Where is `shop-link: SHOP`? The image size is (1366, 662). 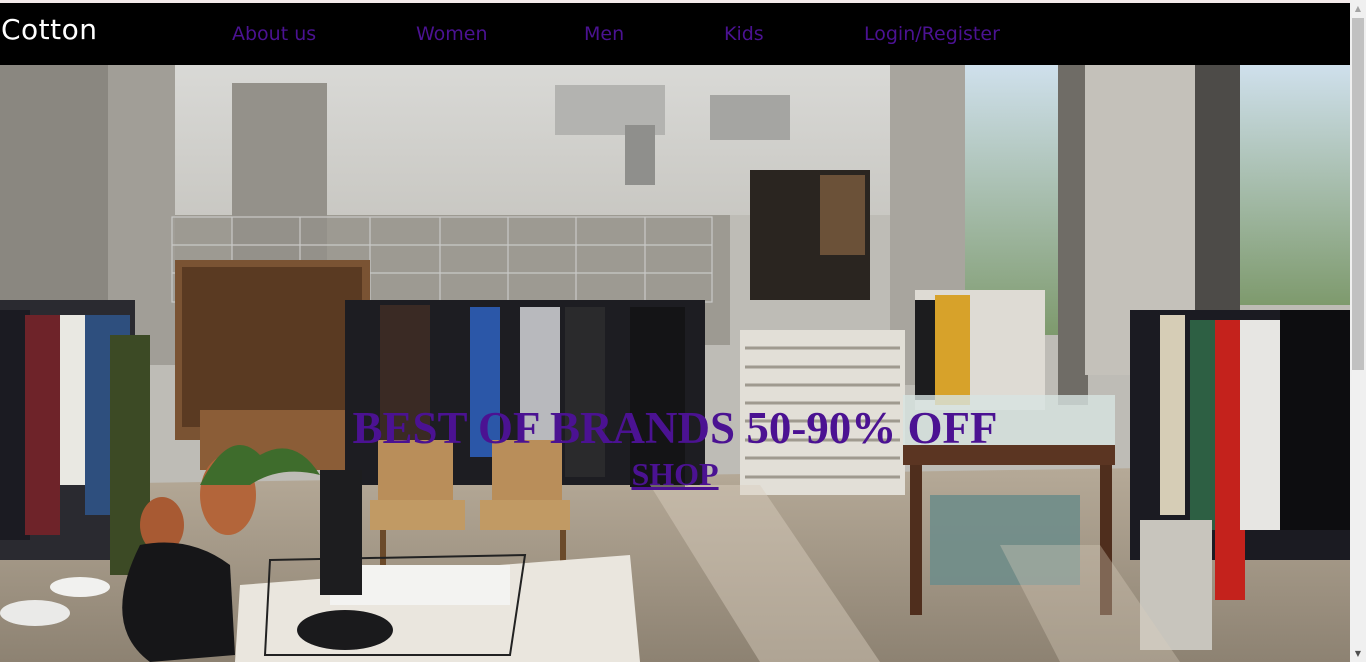
shop-link: SHOP is located at coordinates (675, 474).